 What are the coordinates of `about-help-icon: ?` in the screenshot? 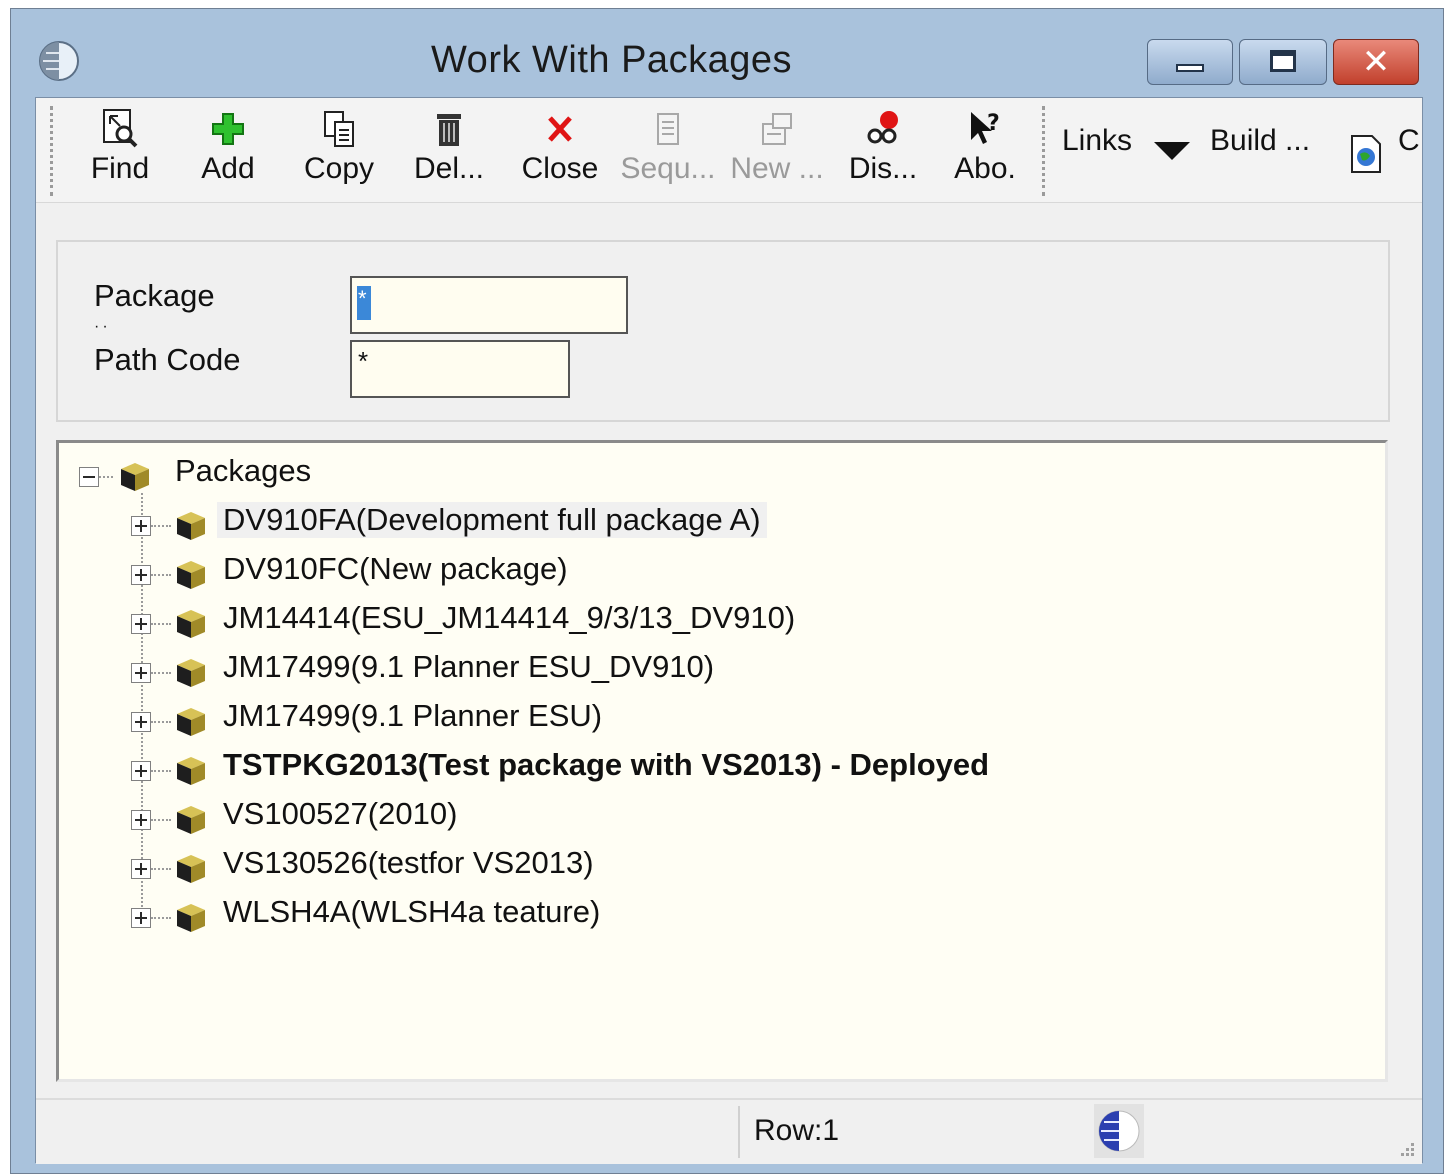 It's located at (985, 127).